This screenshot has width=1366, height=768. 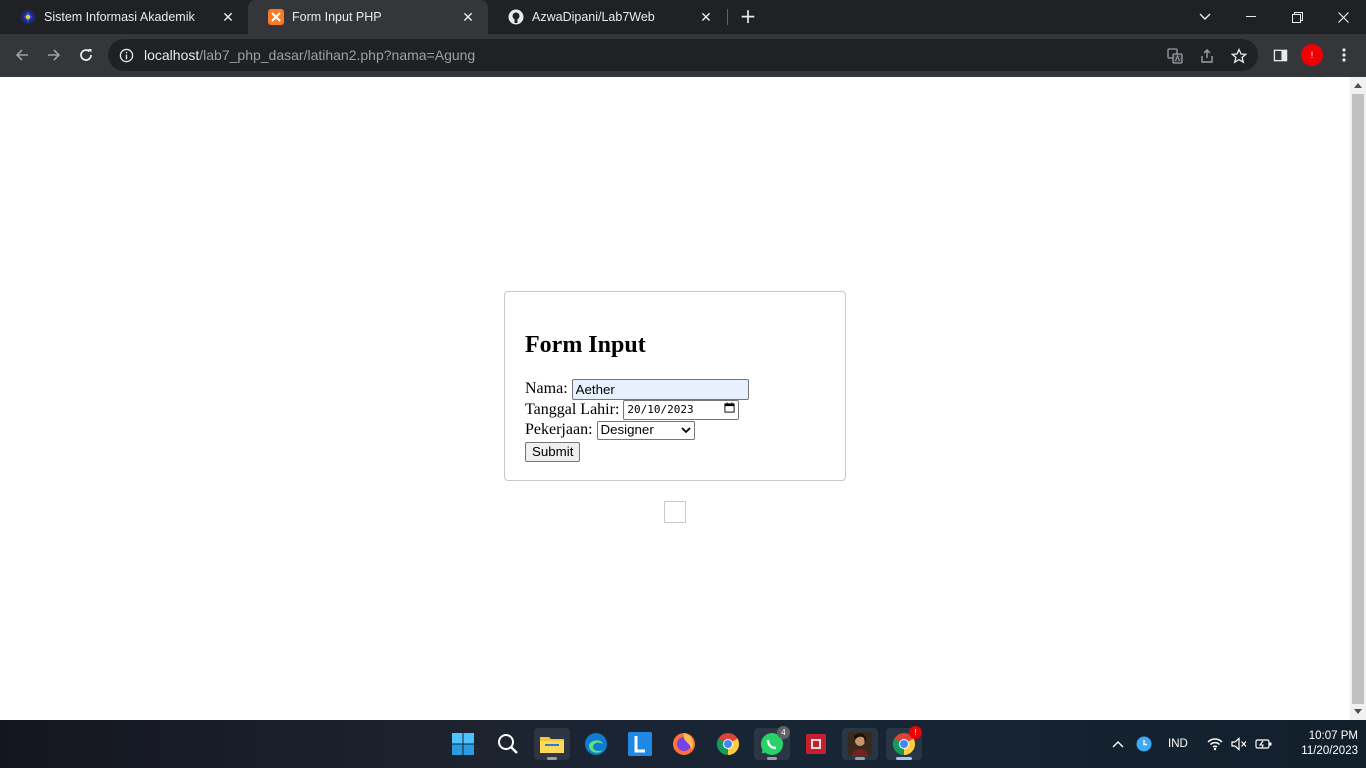 What do you see at coordinates (640, 744) in the screenshot?
I see `l-app-icon` at bounding box center [640, 744].